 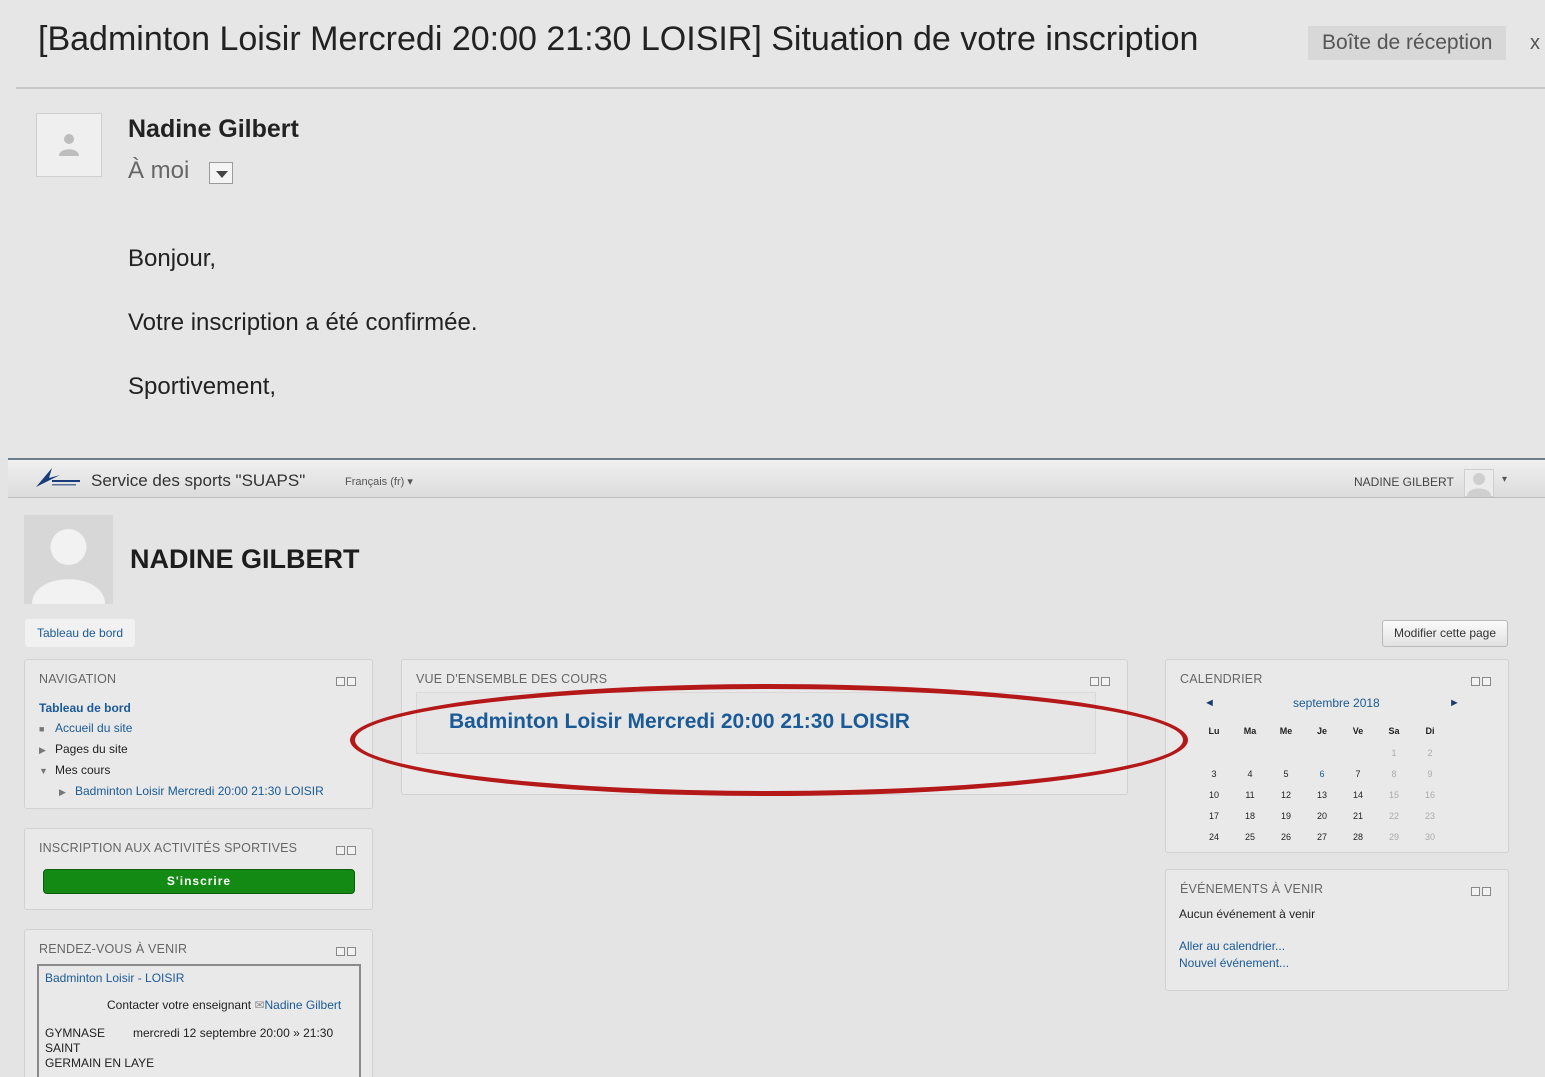 I want to click on site-name: Service des sports "SUAPS", so click(x=198, y=481).